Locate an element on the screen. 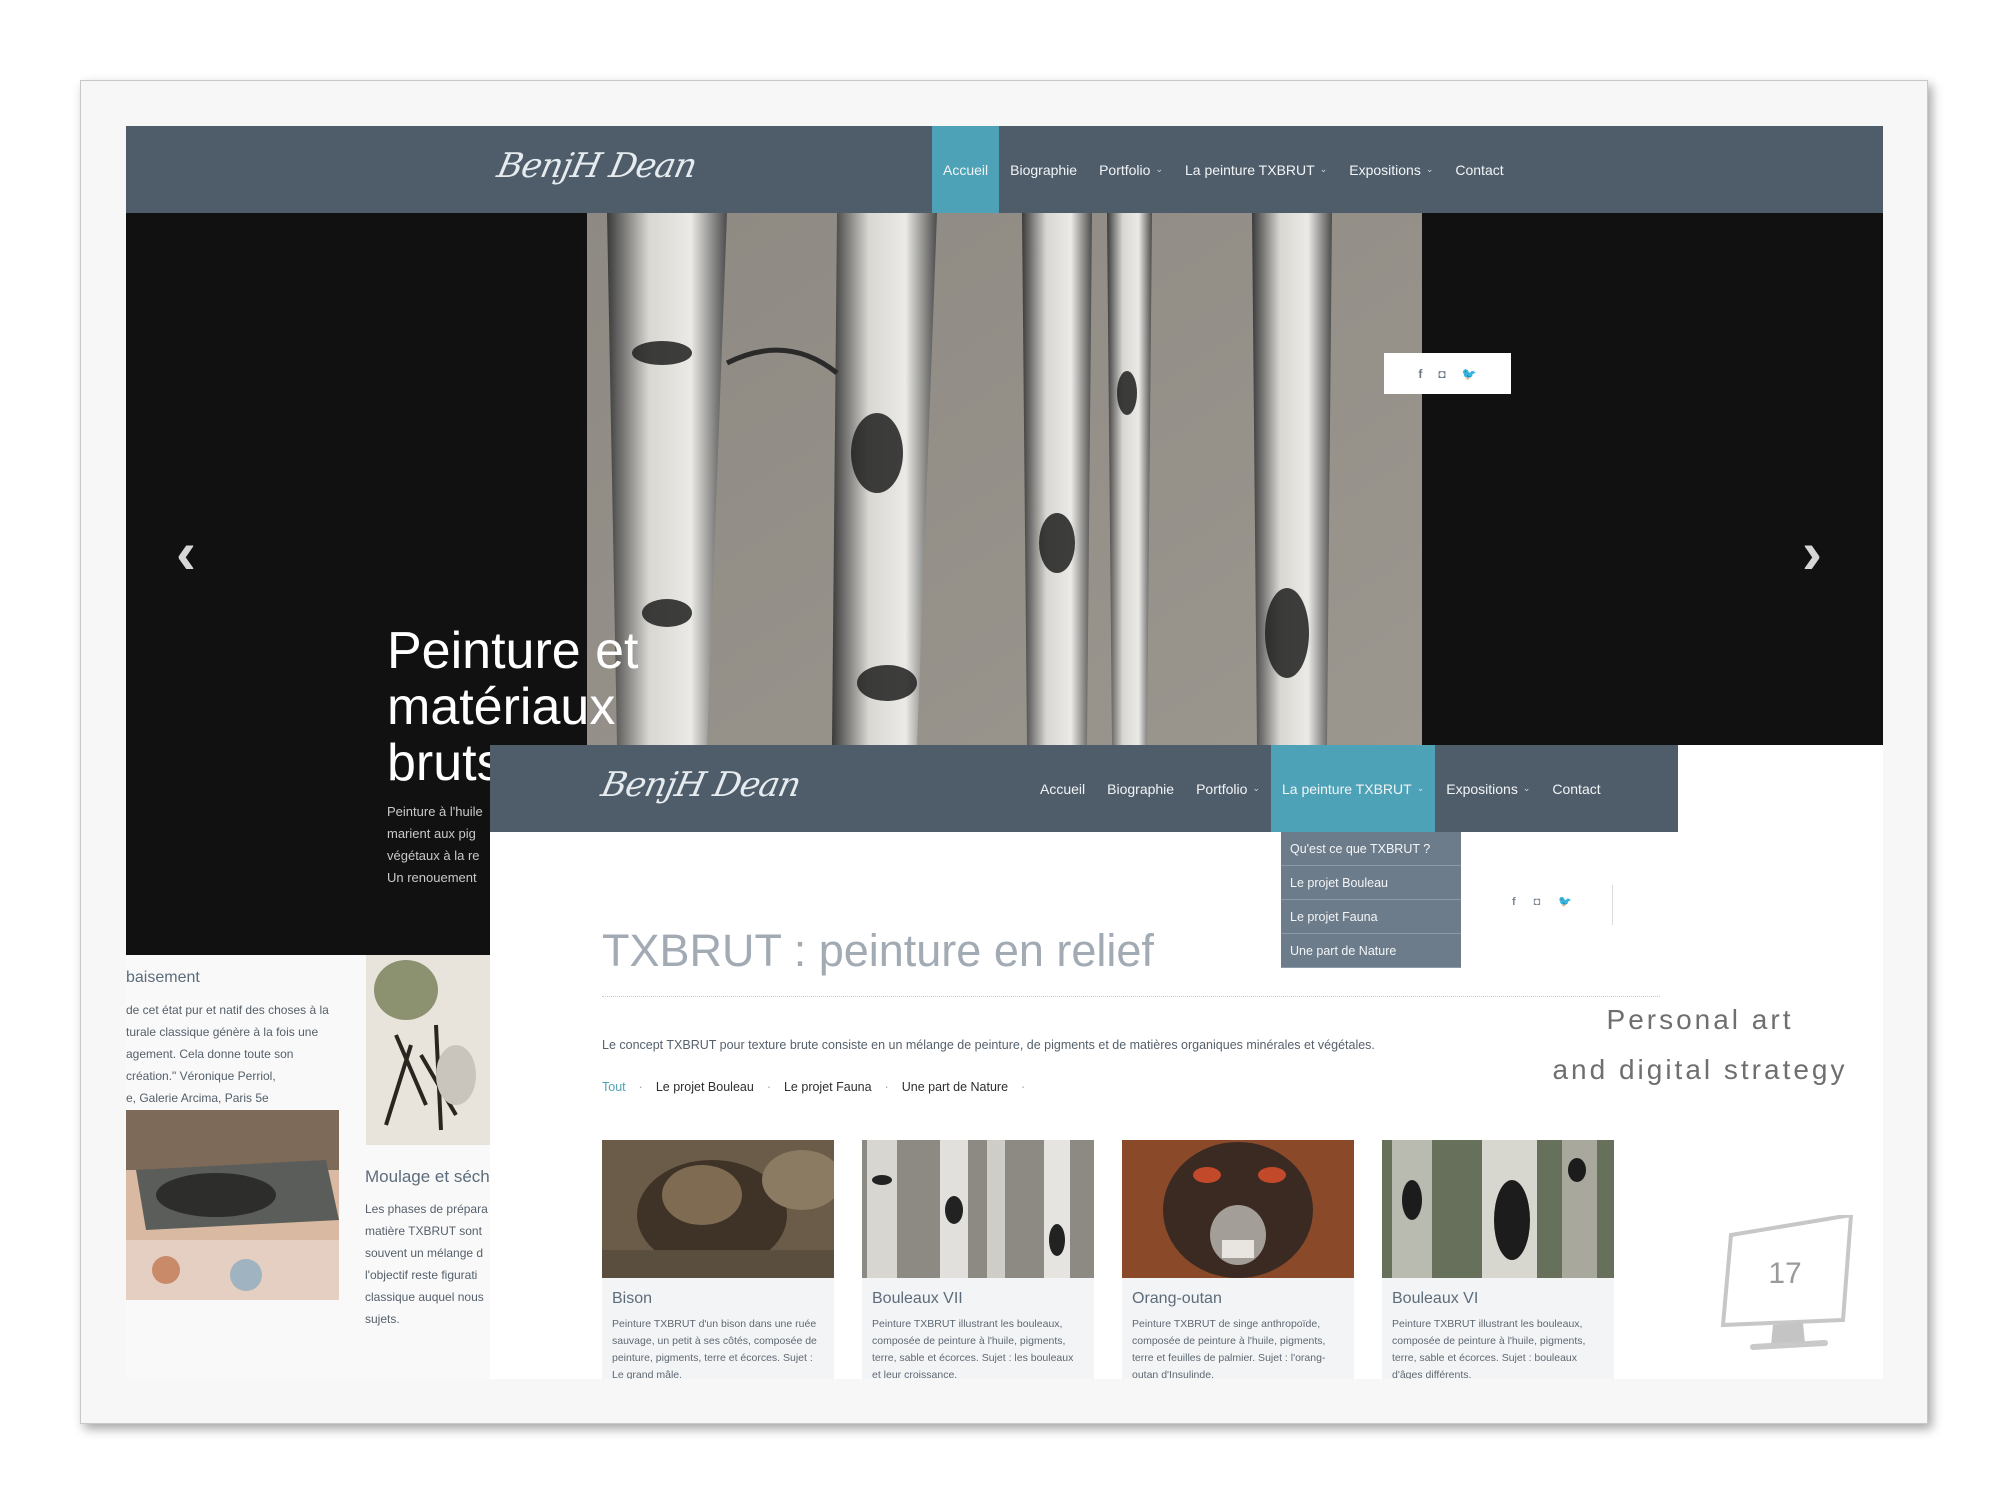  monitor-icon: 17 is located at coordinates (1788, 1283).